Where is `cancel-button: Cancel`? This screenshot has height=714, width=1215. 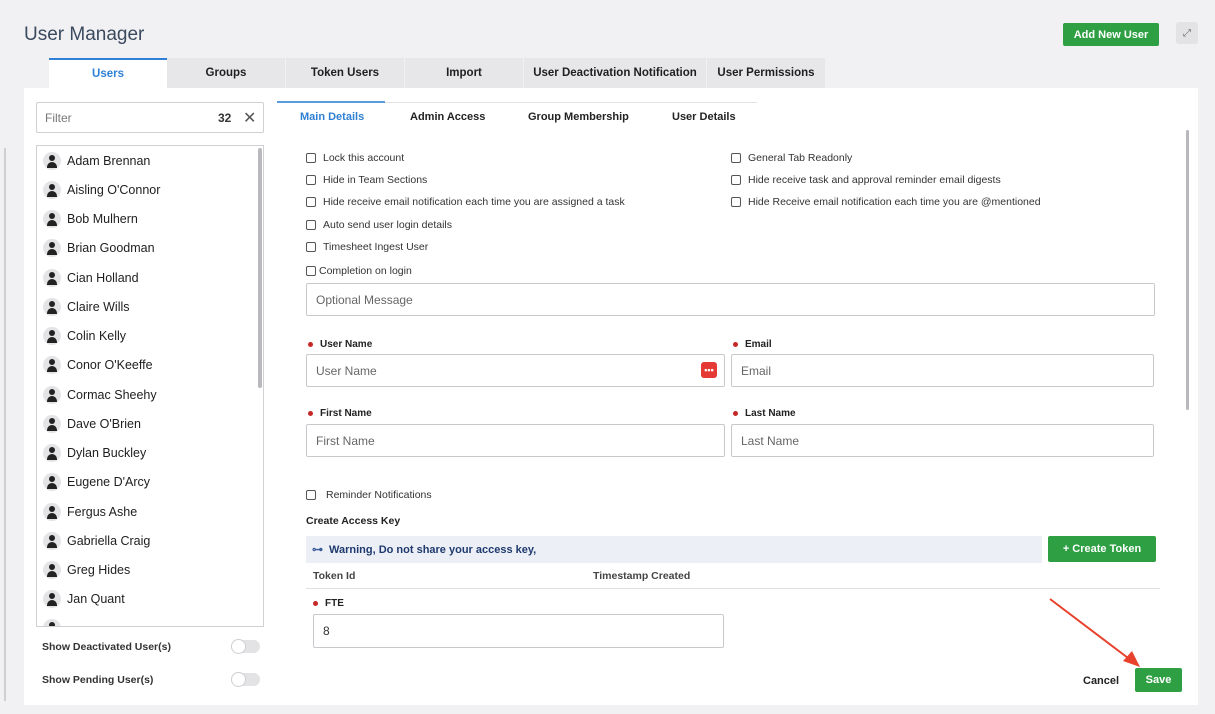
cancel-button: Cancel is located at coordinates (1101, 681).